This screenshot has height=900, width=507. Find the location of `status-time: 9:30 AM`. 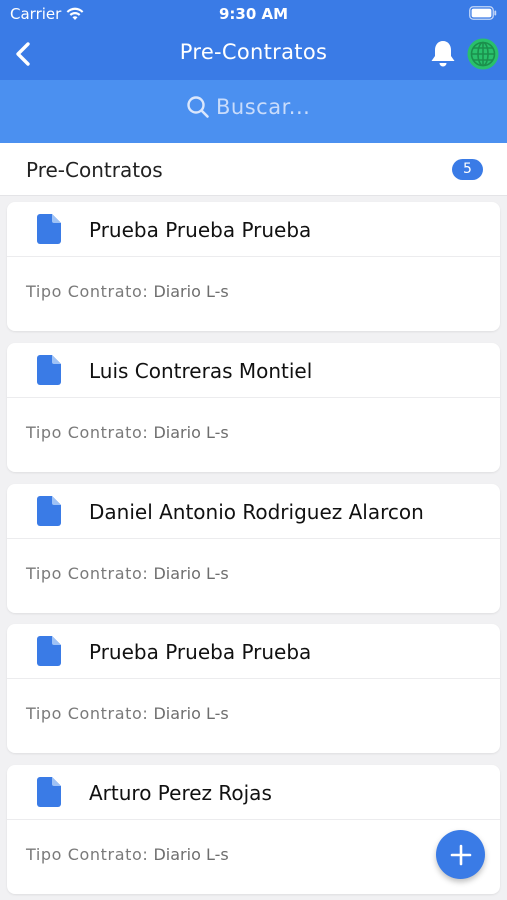

status-time: 9:30 AM is located at coordinates (253, 14).